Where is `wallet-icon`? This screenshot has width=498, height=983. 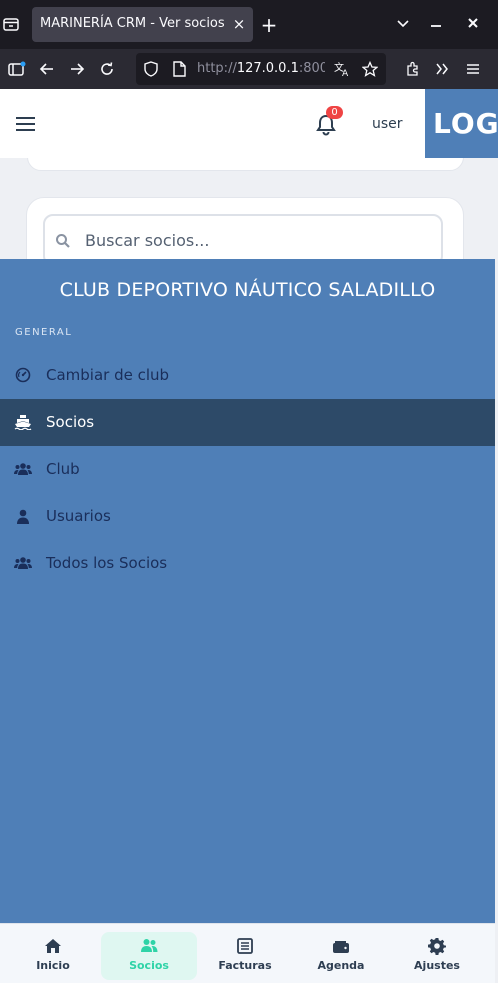 wallet-icon is located at coordinates (341, 947).